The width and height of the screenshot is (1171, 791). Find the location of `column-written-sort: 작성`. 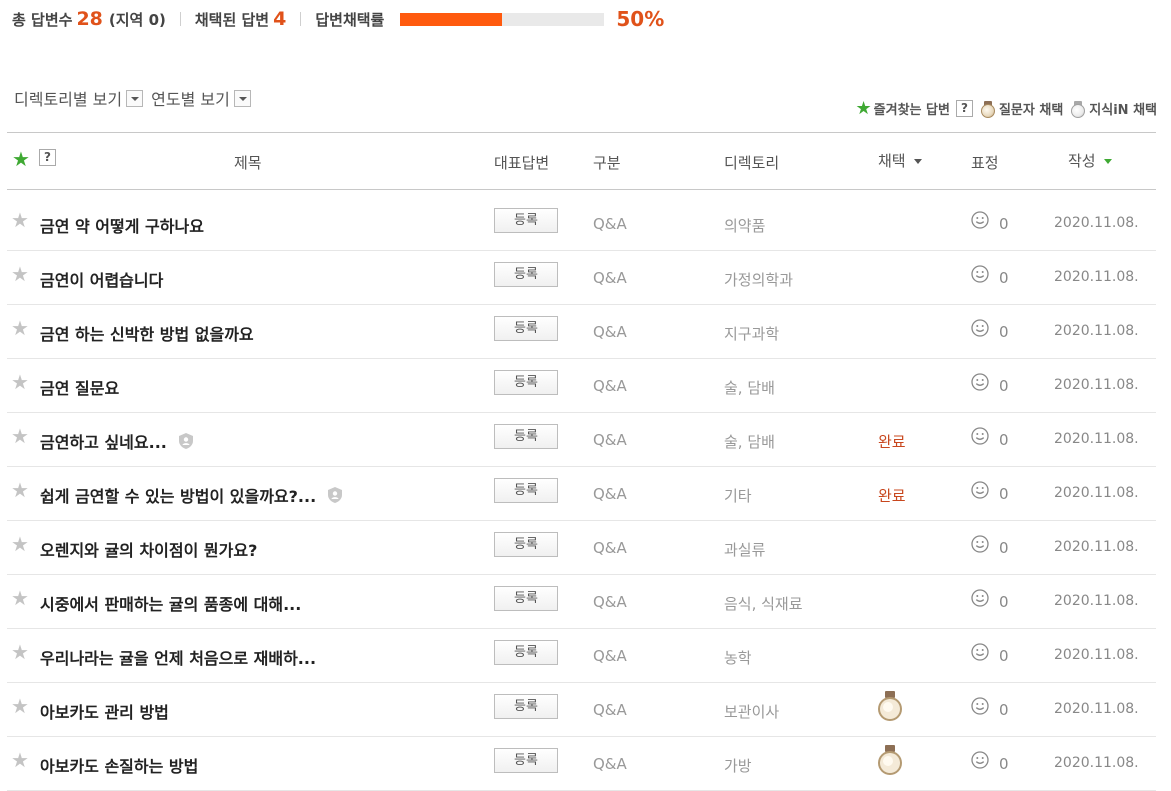

column-written-sort: 작성 is located at coordinates (1090, 160).